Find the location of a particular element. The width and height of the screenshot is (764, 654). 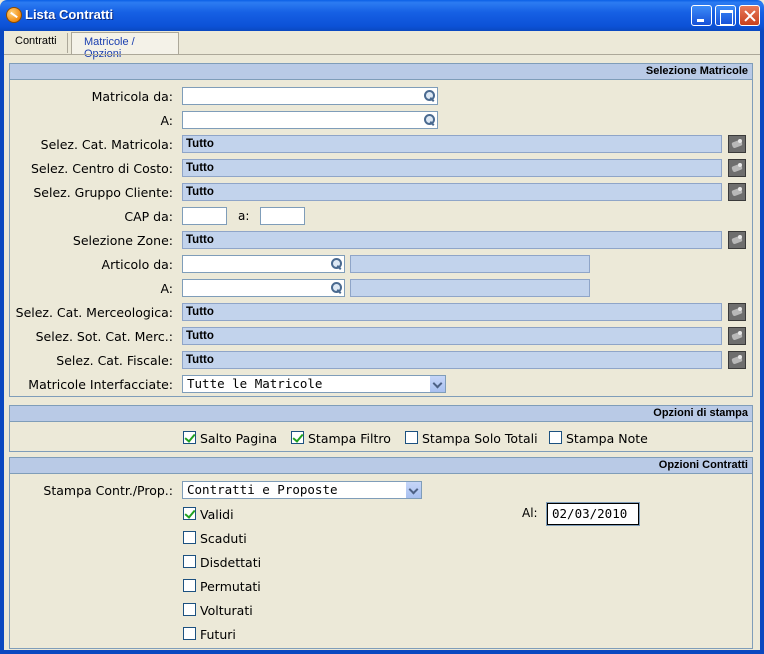

disdettati-checkbox is located at coordinates (189, 561).